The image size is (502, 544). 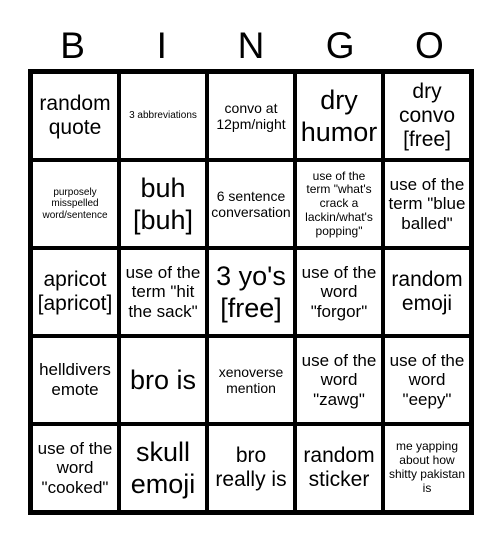 I want to click on header-letter-g: G, so click(x=340, y=45).